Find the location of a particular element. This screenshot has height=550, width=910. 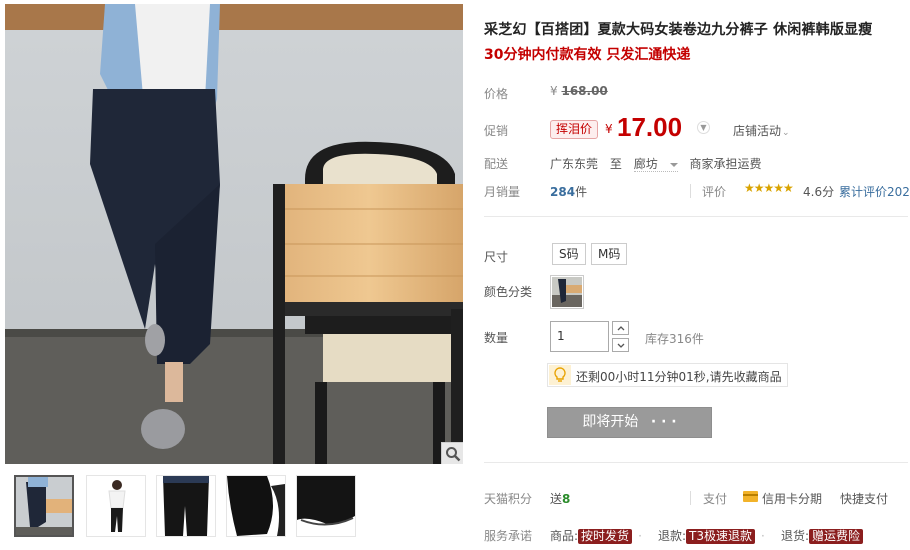

monthly-sales-unit: 件 is located at coordinates (581, 192).